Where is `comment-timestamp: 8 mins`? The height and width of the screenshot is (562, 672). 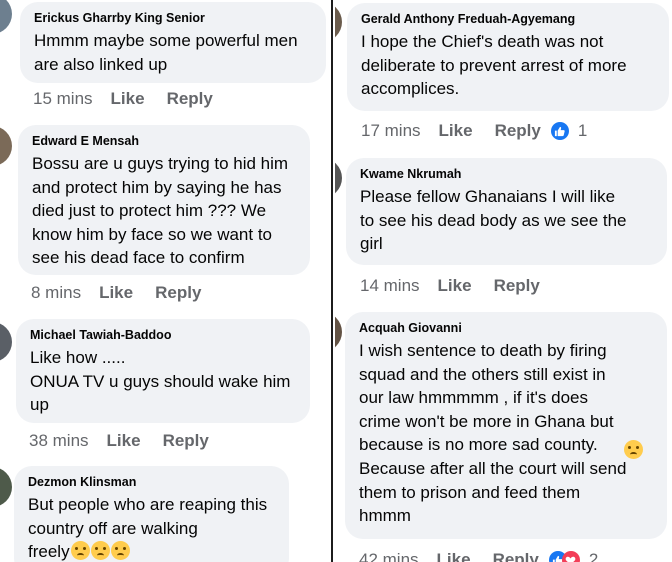 comment-timestamp: 8 mins is located at coordinates (56, 293).